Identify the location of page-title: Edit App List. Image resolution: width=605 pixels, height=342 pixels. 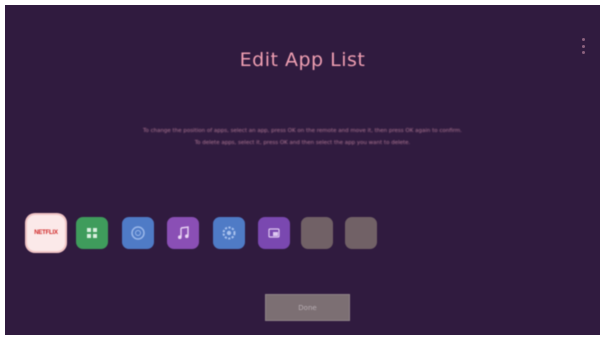
(302, 60).